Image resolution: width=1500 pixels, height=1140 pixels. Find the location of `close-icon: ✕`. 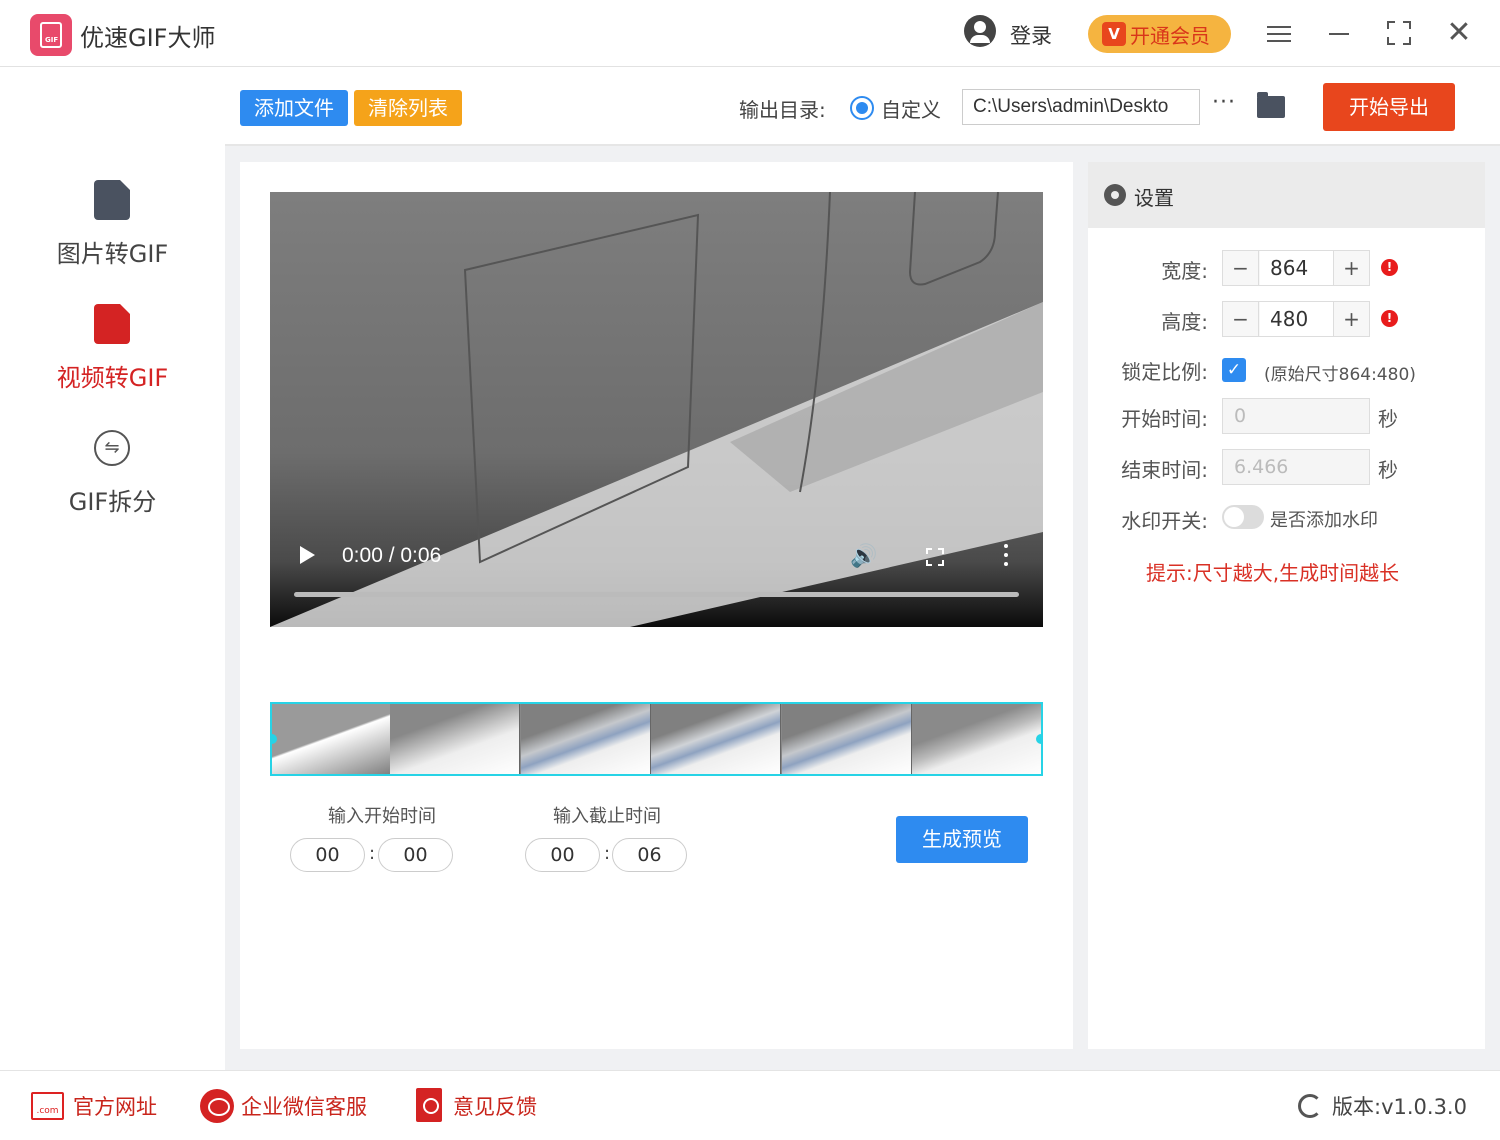

close-icon: ✕ is located at coordinates (1459, 33).